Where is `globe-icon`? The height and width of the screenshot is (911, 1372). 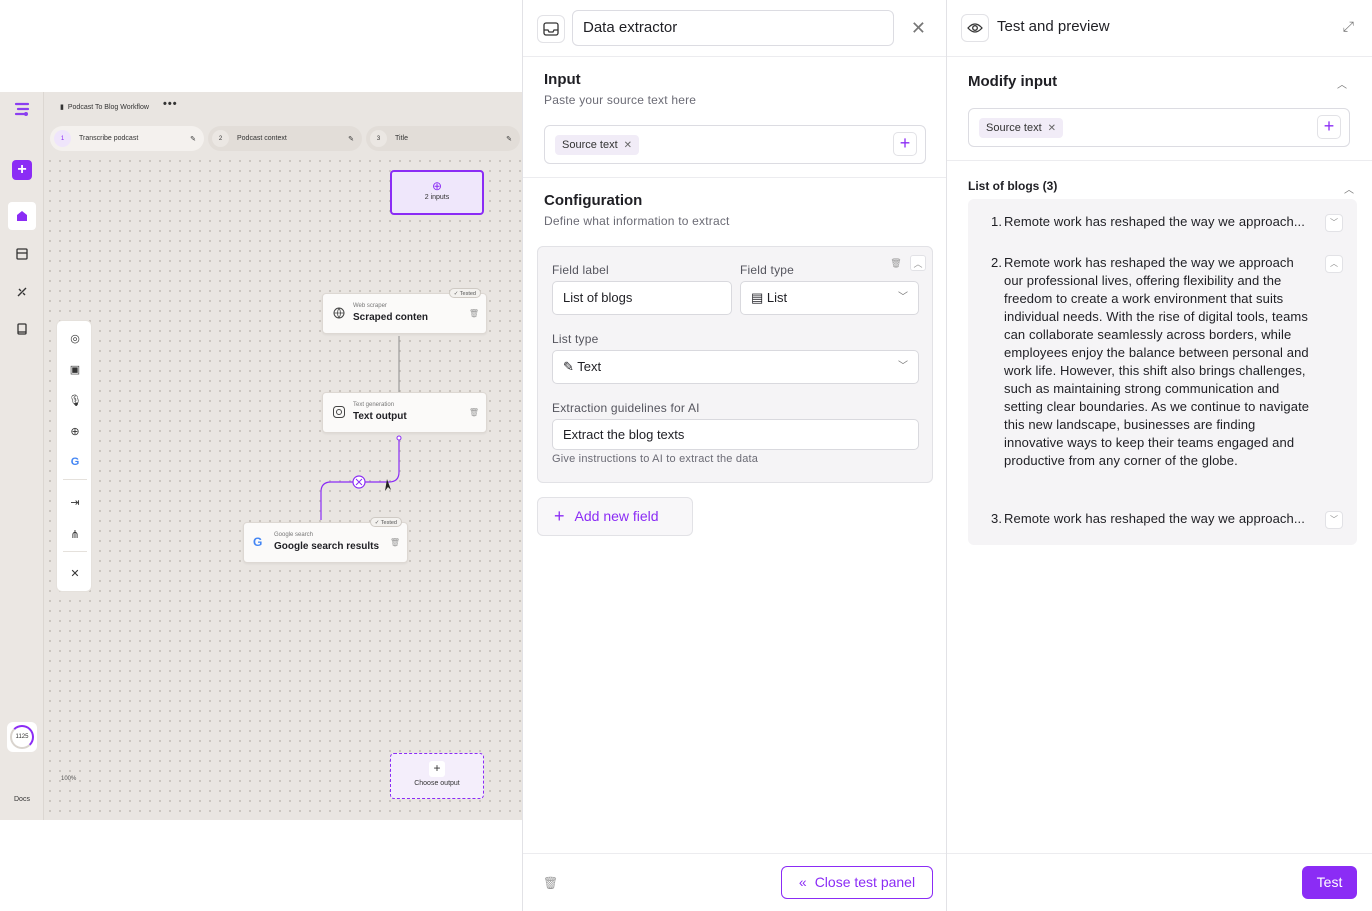 globe-icon is located at coordinates (339, 313).